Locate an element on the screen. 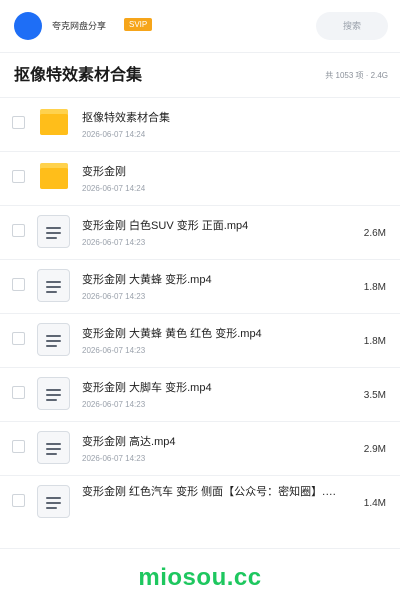 This screenshot has width=400, height=600. file-name: 变形金刚 大黄蜂 黄色 红色 变形.mp4 is located at coordinates (172, 334).